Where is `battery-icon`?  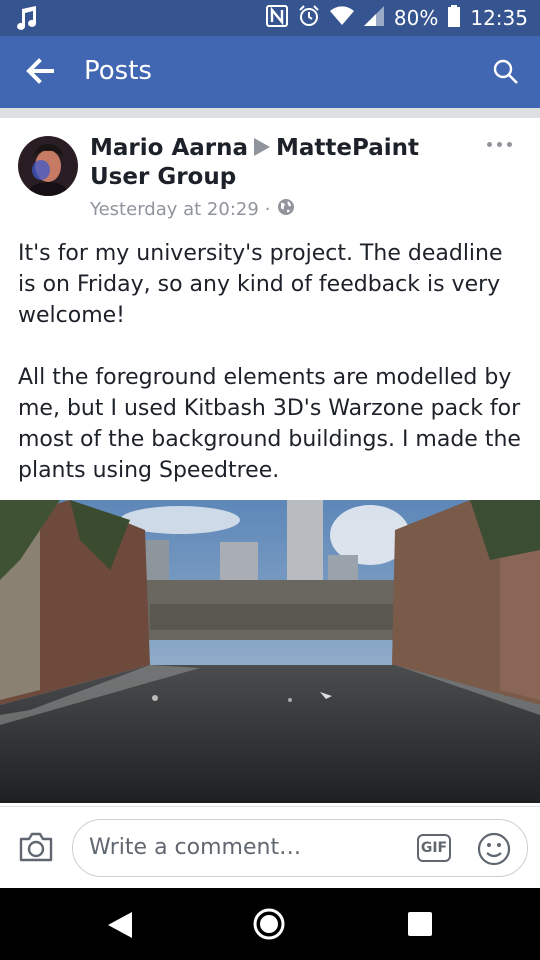 battery-icon is located at coordinates (454, 18).